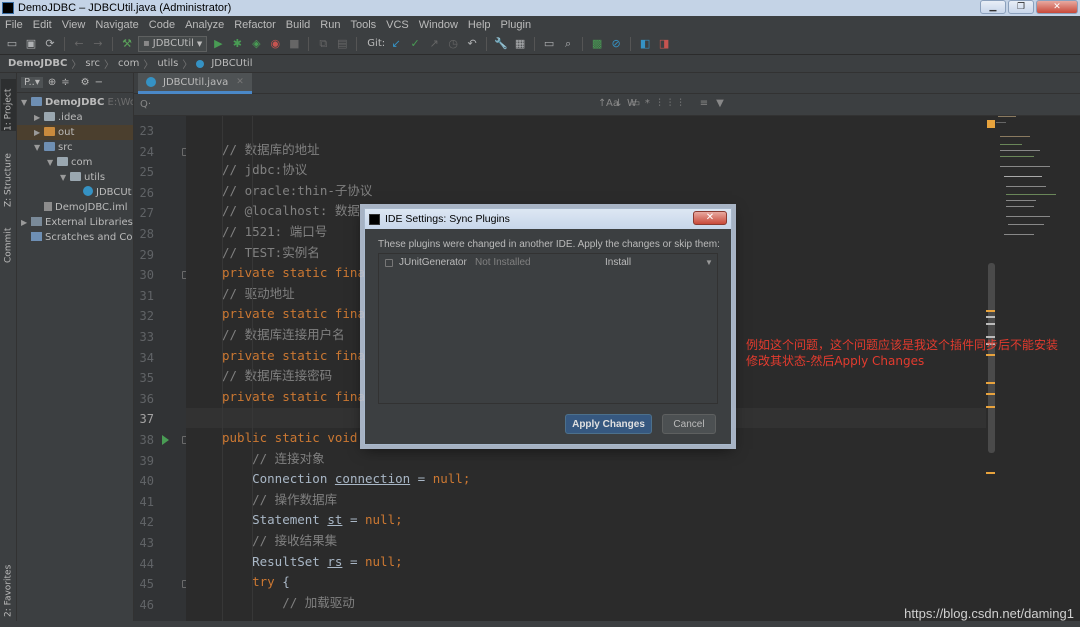 The width and height of the screenshot is (1080, 627). What do you see at coordinates (75, 222) in the screenshot?
I see `tree-item-external-libraries: ▶ External Libraries` at bounding box center [75, 222].